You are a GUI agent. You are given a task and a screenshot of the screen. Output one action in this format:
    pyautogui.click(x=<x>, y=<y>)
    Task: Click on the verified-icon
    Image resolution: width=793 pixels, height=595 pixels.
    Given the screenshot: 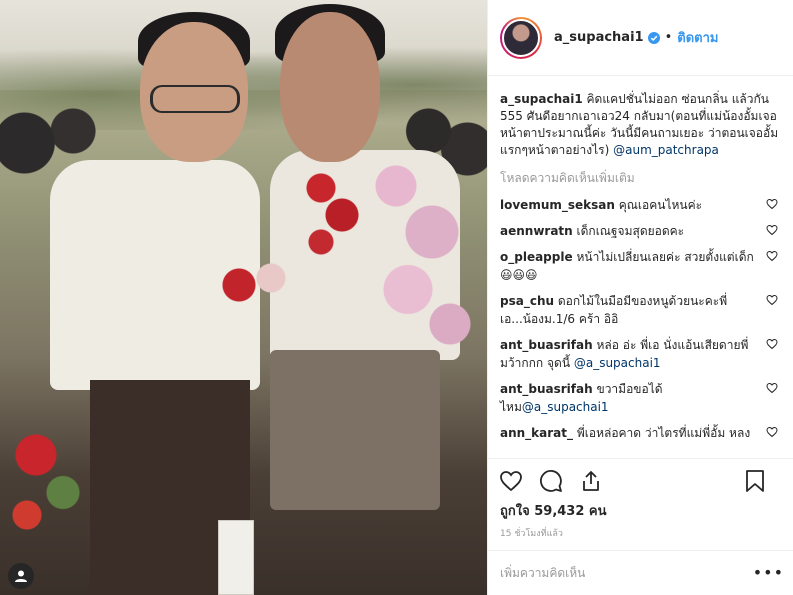 What is the action you would take?
    pyautogui.click(x=653, y=37)
    